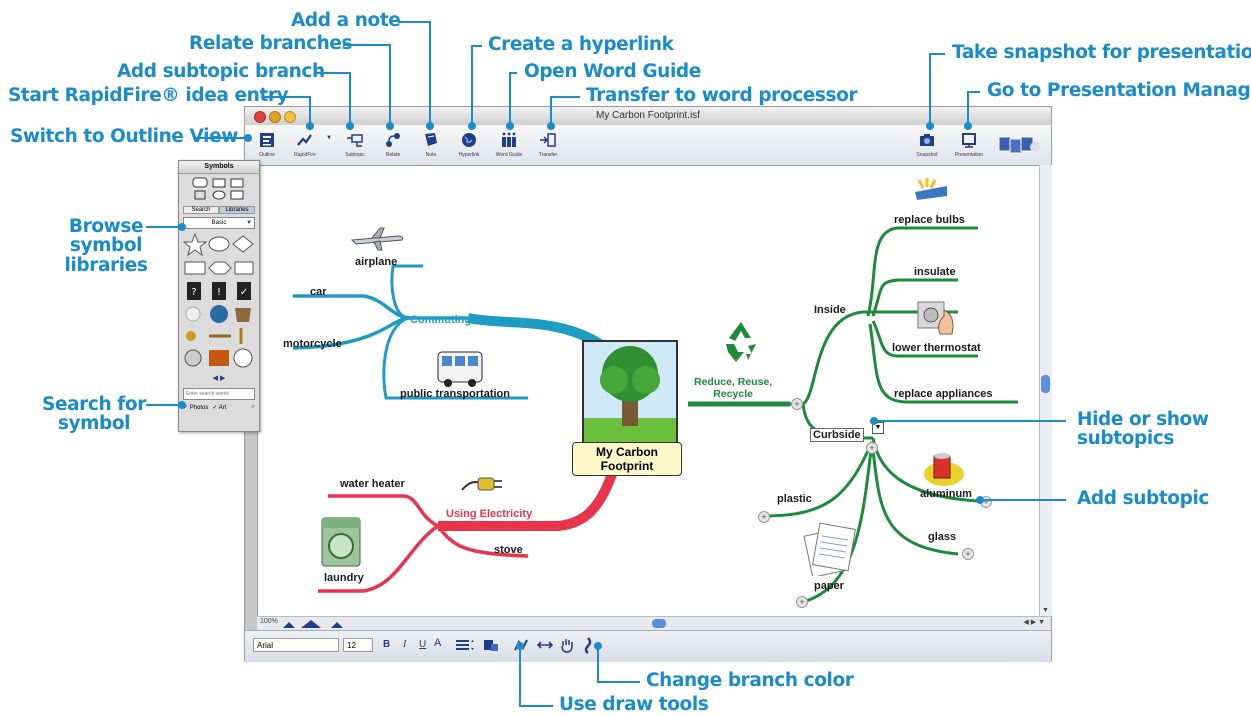 The width and height of the screenshot is (1251, 715). What do you see at coordinates (271, 43) in the screenshot?
I see `callout-relate-branches: Relate branches` at bounding box center [271, 43].